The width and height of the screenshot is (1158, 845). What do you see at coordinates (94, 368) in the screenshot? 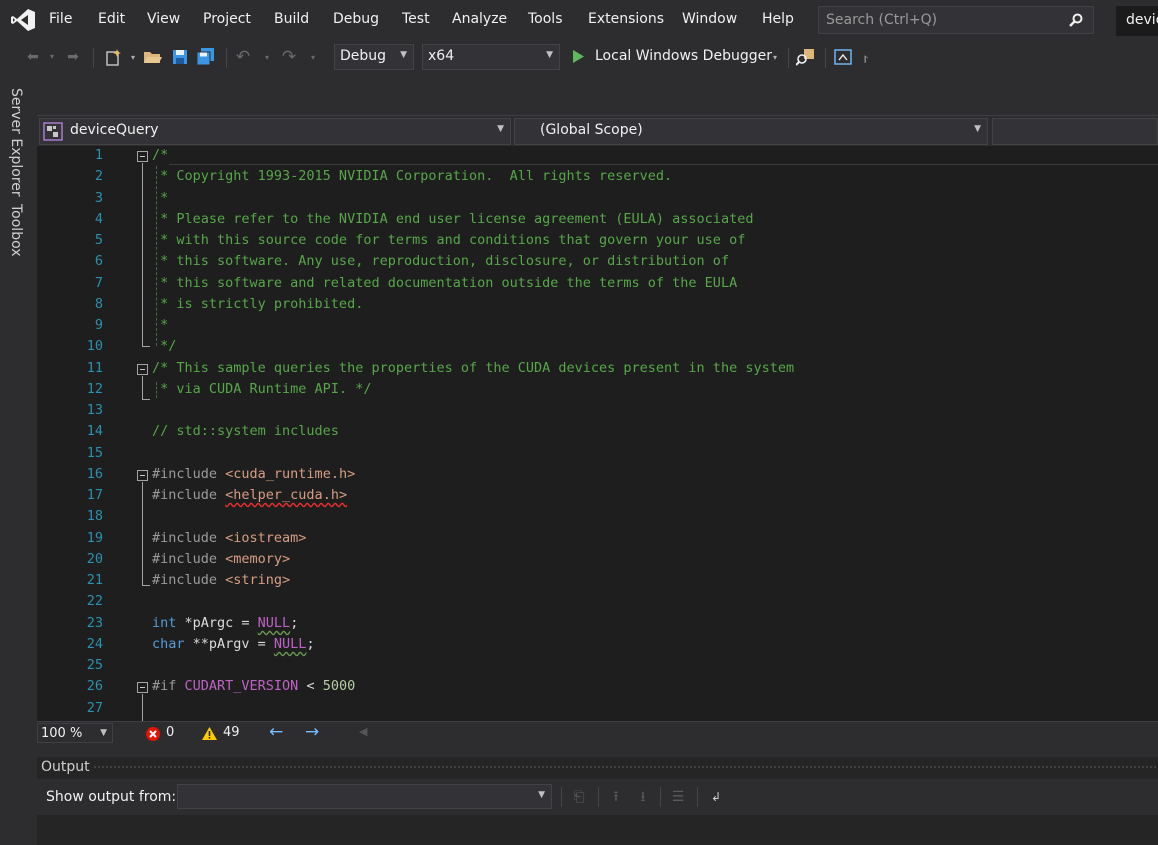
I see `line-number: 11` at bounding box center [94, 368].